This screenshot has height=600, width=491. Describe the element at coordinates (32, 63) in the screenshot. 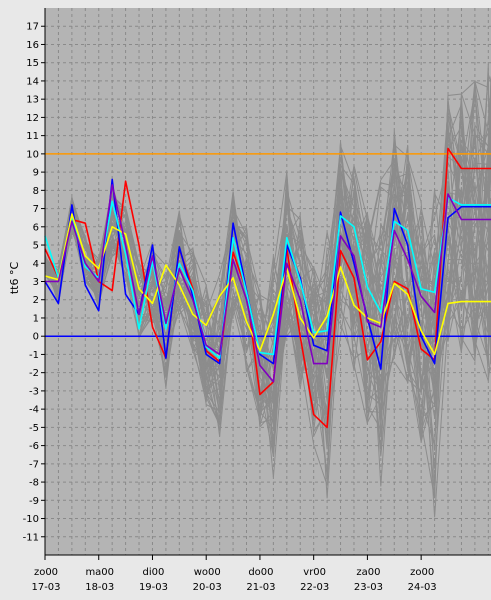

I see `y-tick-label: 15` at that location.